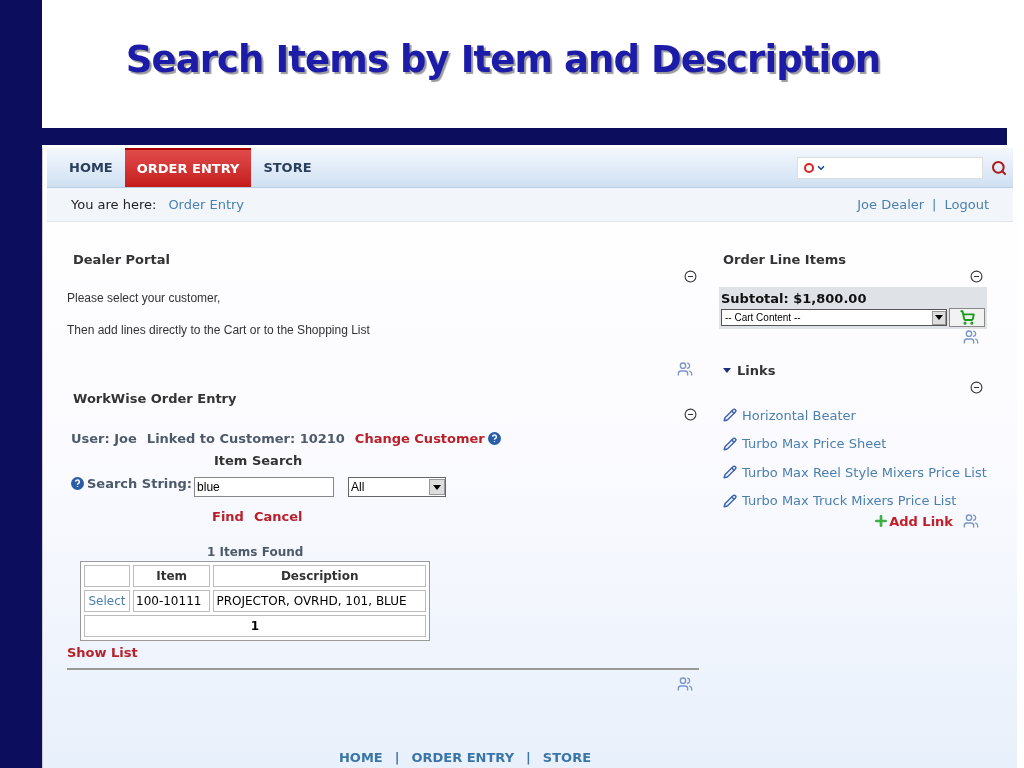 The height and width of the screenshot is (768, 1024). What do you see at coordinates (256, 552) in the screenshot?
I see `results-count: 1 Items Found` at bounding box center [256, 552].